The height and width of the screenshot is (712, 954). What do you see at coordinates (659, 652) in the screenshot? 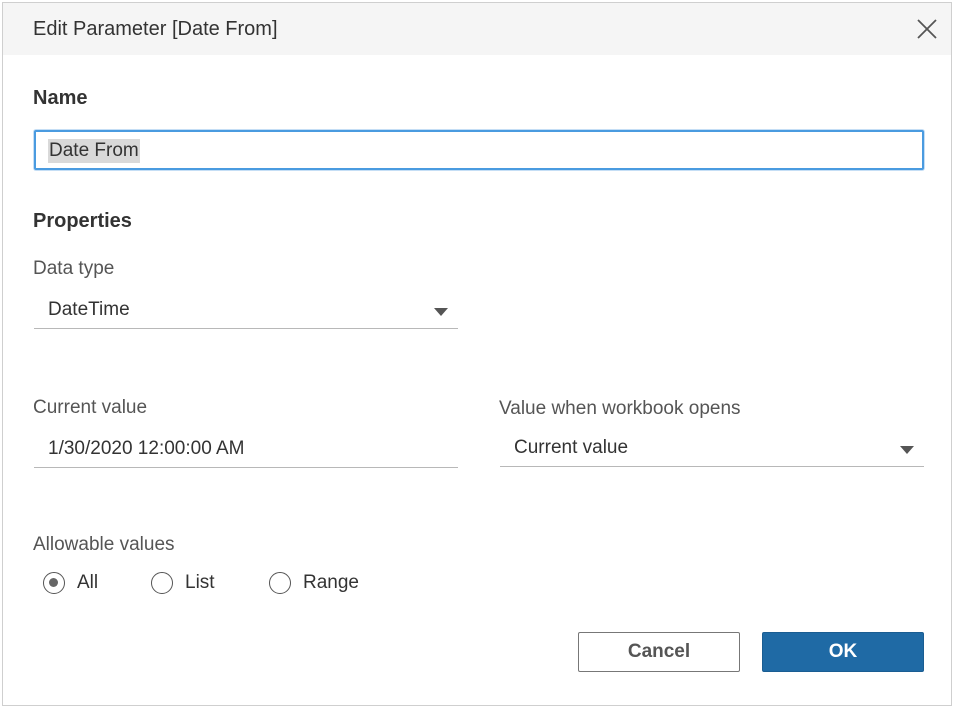
I see `cancel-button: Cancel` at bounding box center [659, 652].